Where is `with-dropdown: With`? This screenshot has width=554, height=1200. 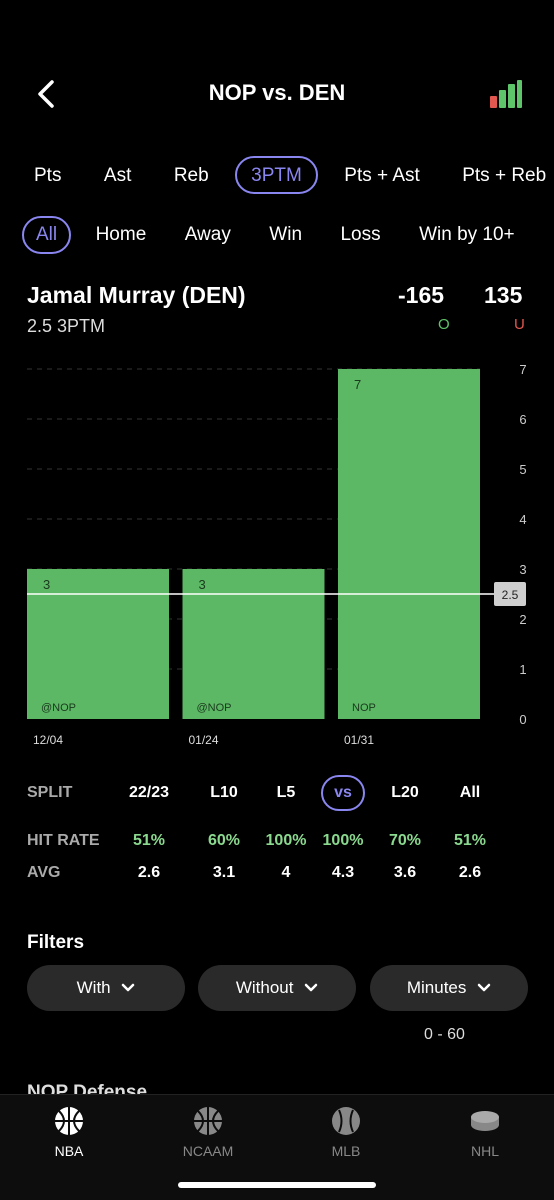
with-dropdown: With is located at coordinates (106, 988).